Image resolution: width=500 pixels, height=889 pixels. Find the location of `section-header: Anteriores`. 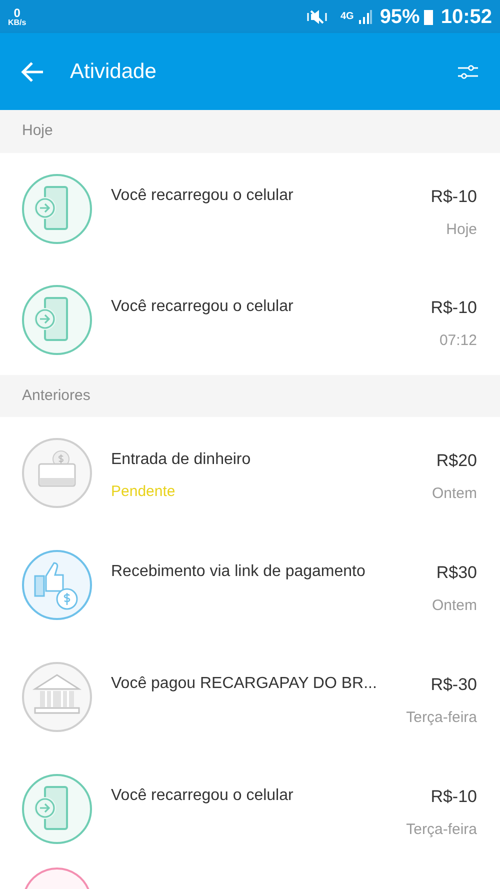

section-header: Anteriores is located at coordinates (56, 396).